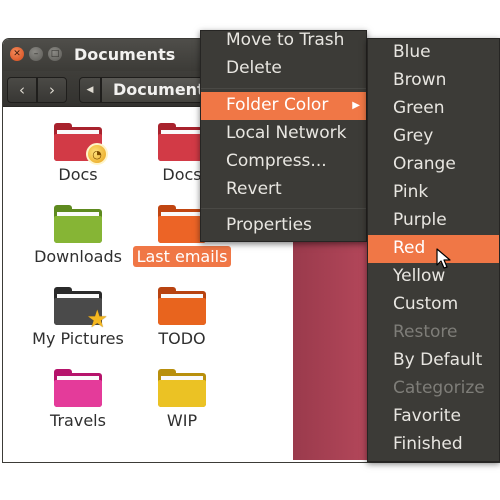  I want to click on file-name: Downloads, so click(78, 256).